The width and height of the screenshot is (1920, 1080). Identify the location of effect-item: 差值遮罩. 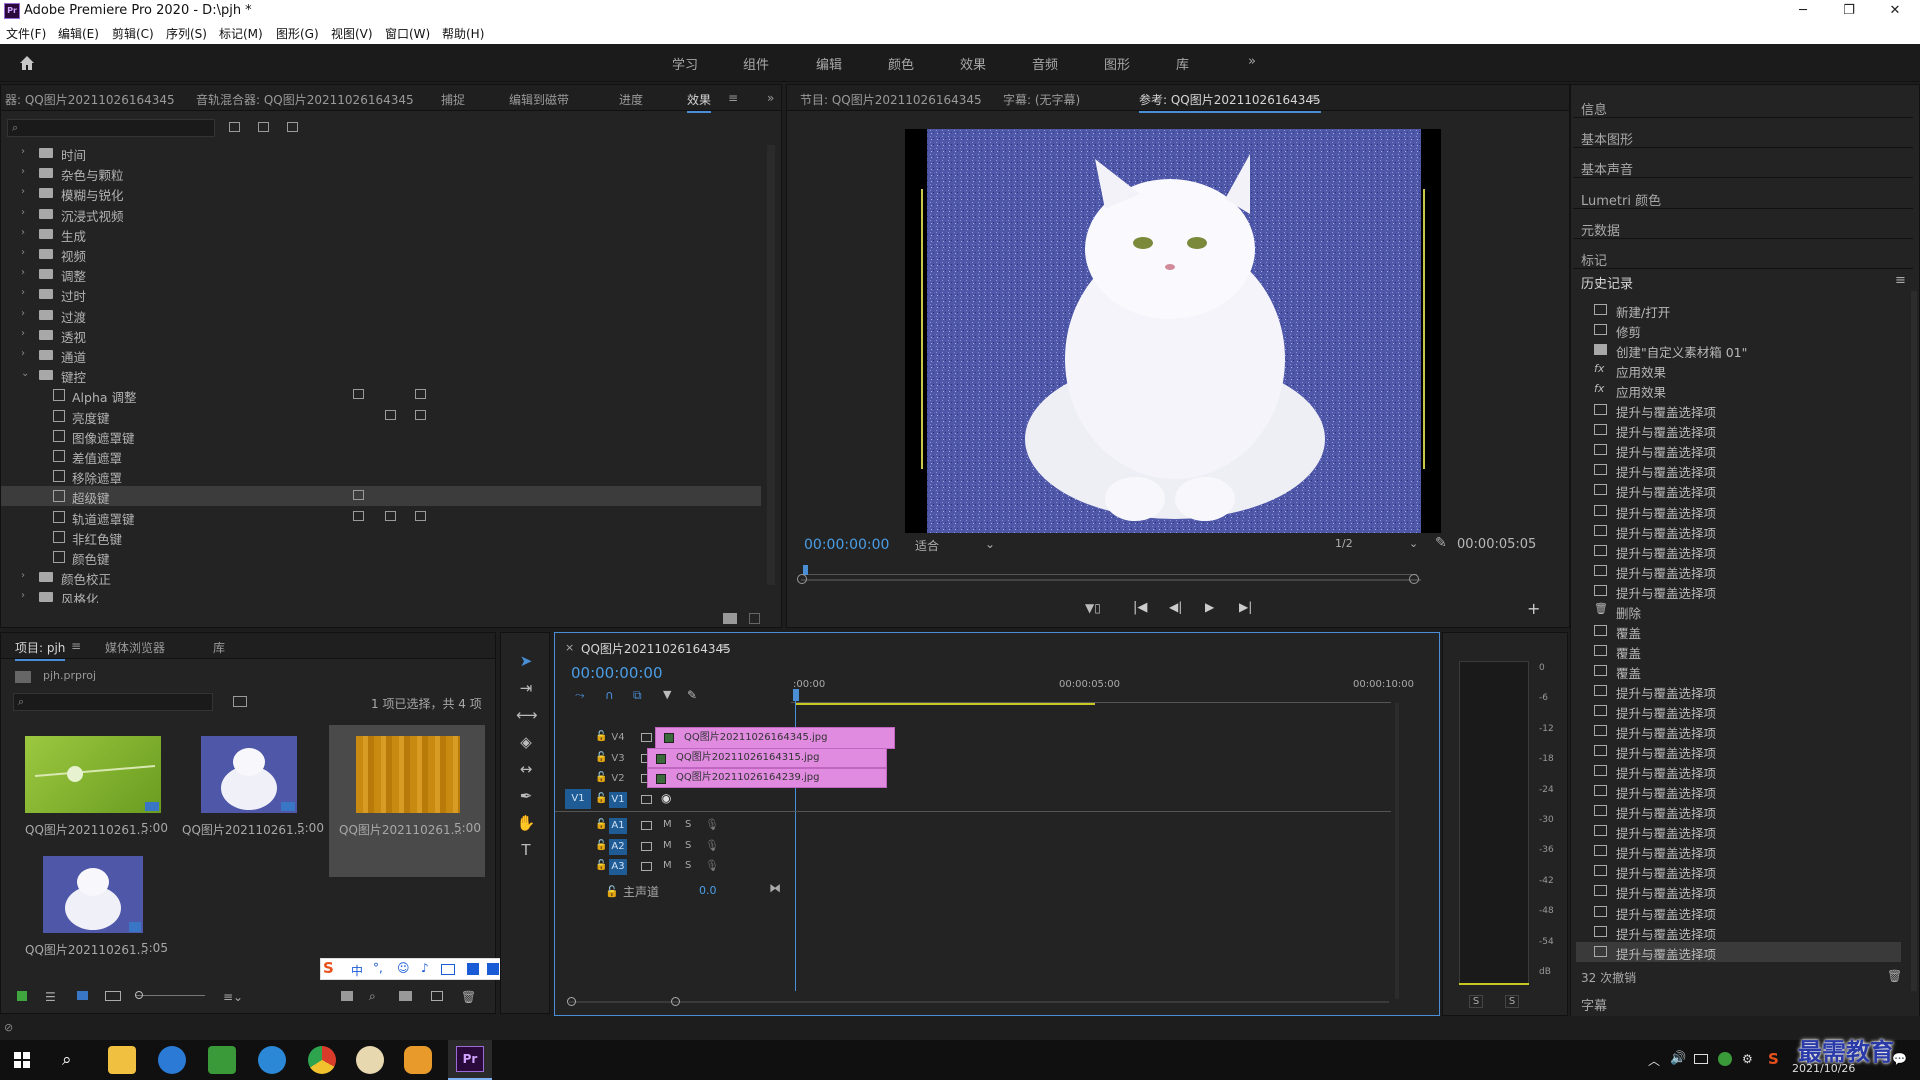
(381, 456).